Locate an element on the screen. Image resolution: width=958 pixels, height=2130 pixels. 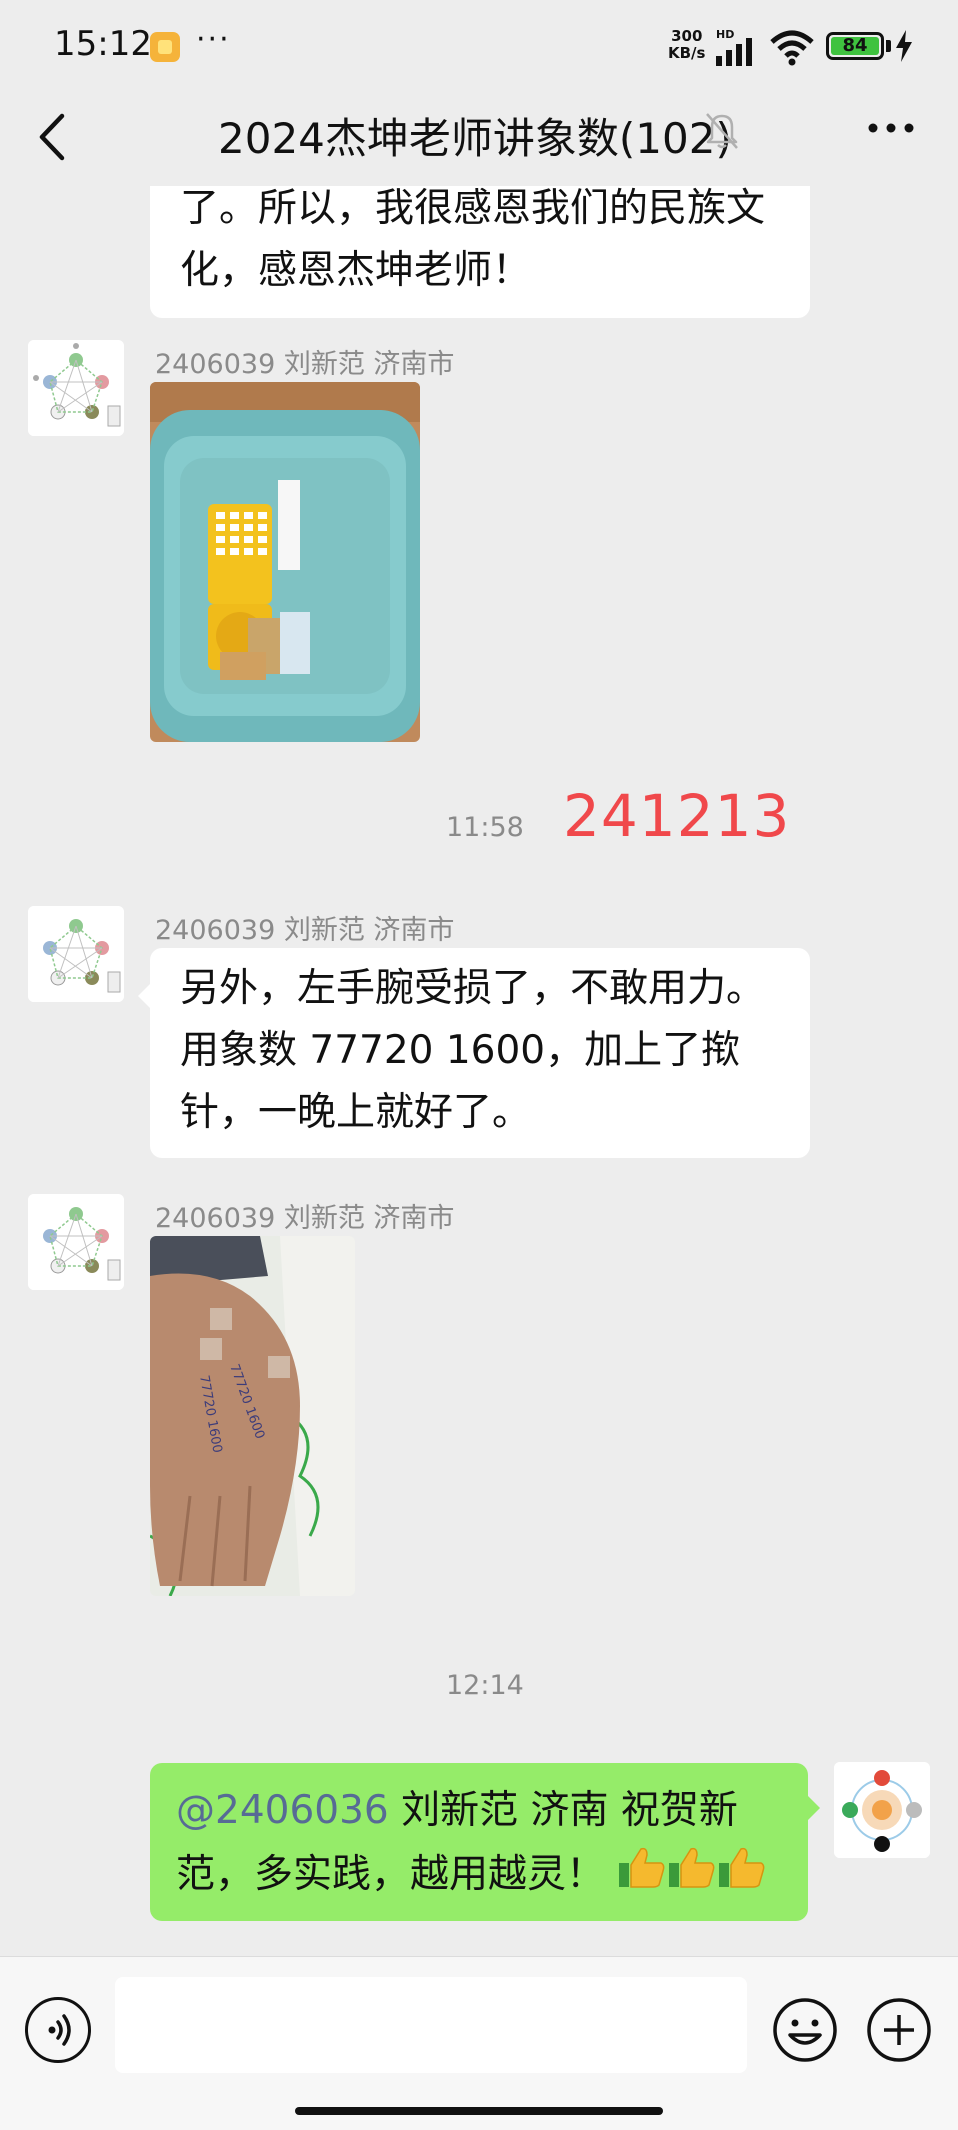
hand-photo: 77720 1600 77720 1600 is located at coordinates (252, 1416).